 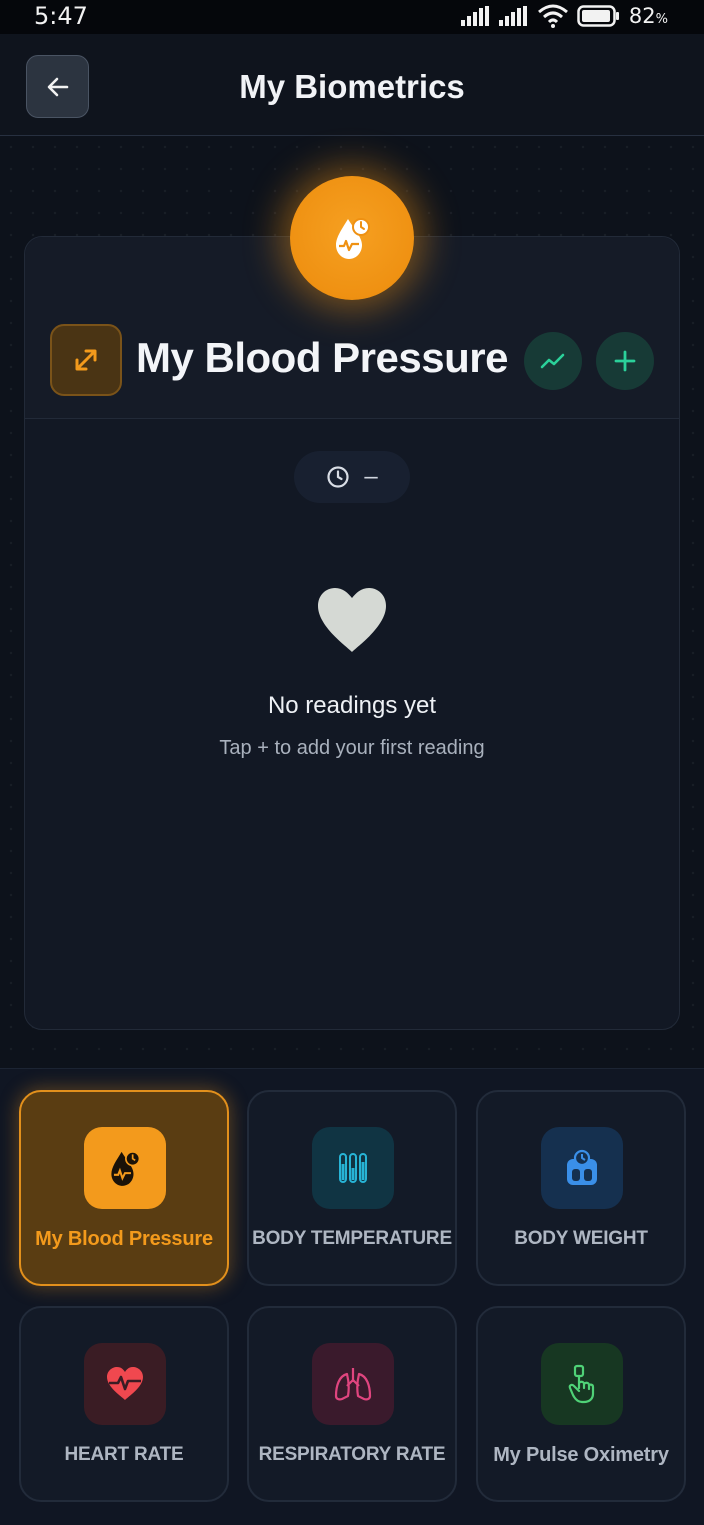 I want to click on status-time: 5:47, so click(x=61, y=16).